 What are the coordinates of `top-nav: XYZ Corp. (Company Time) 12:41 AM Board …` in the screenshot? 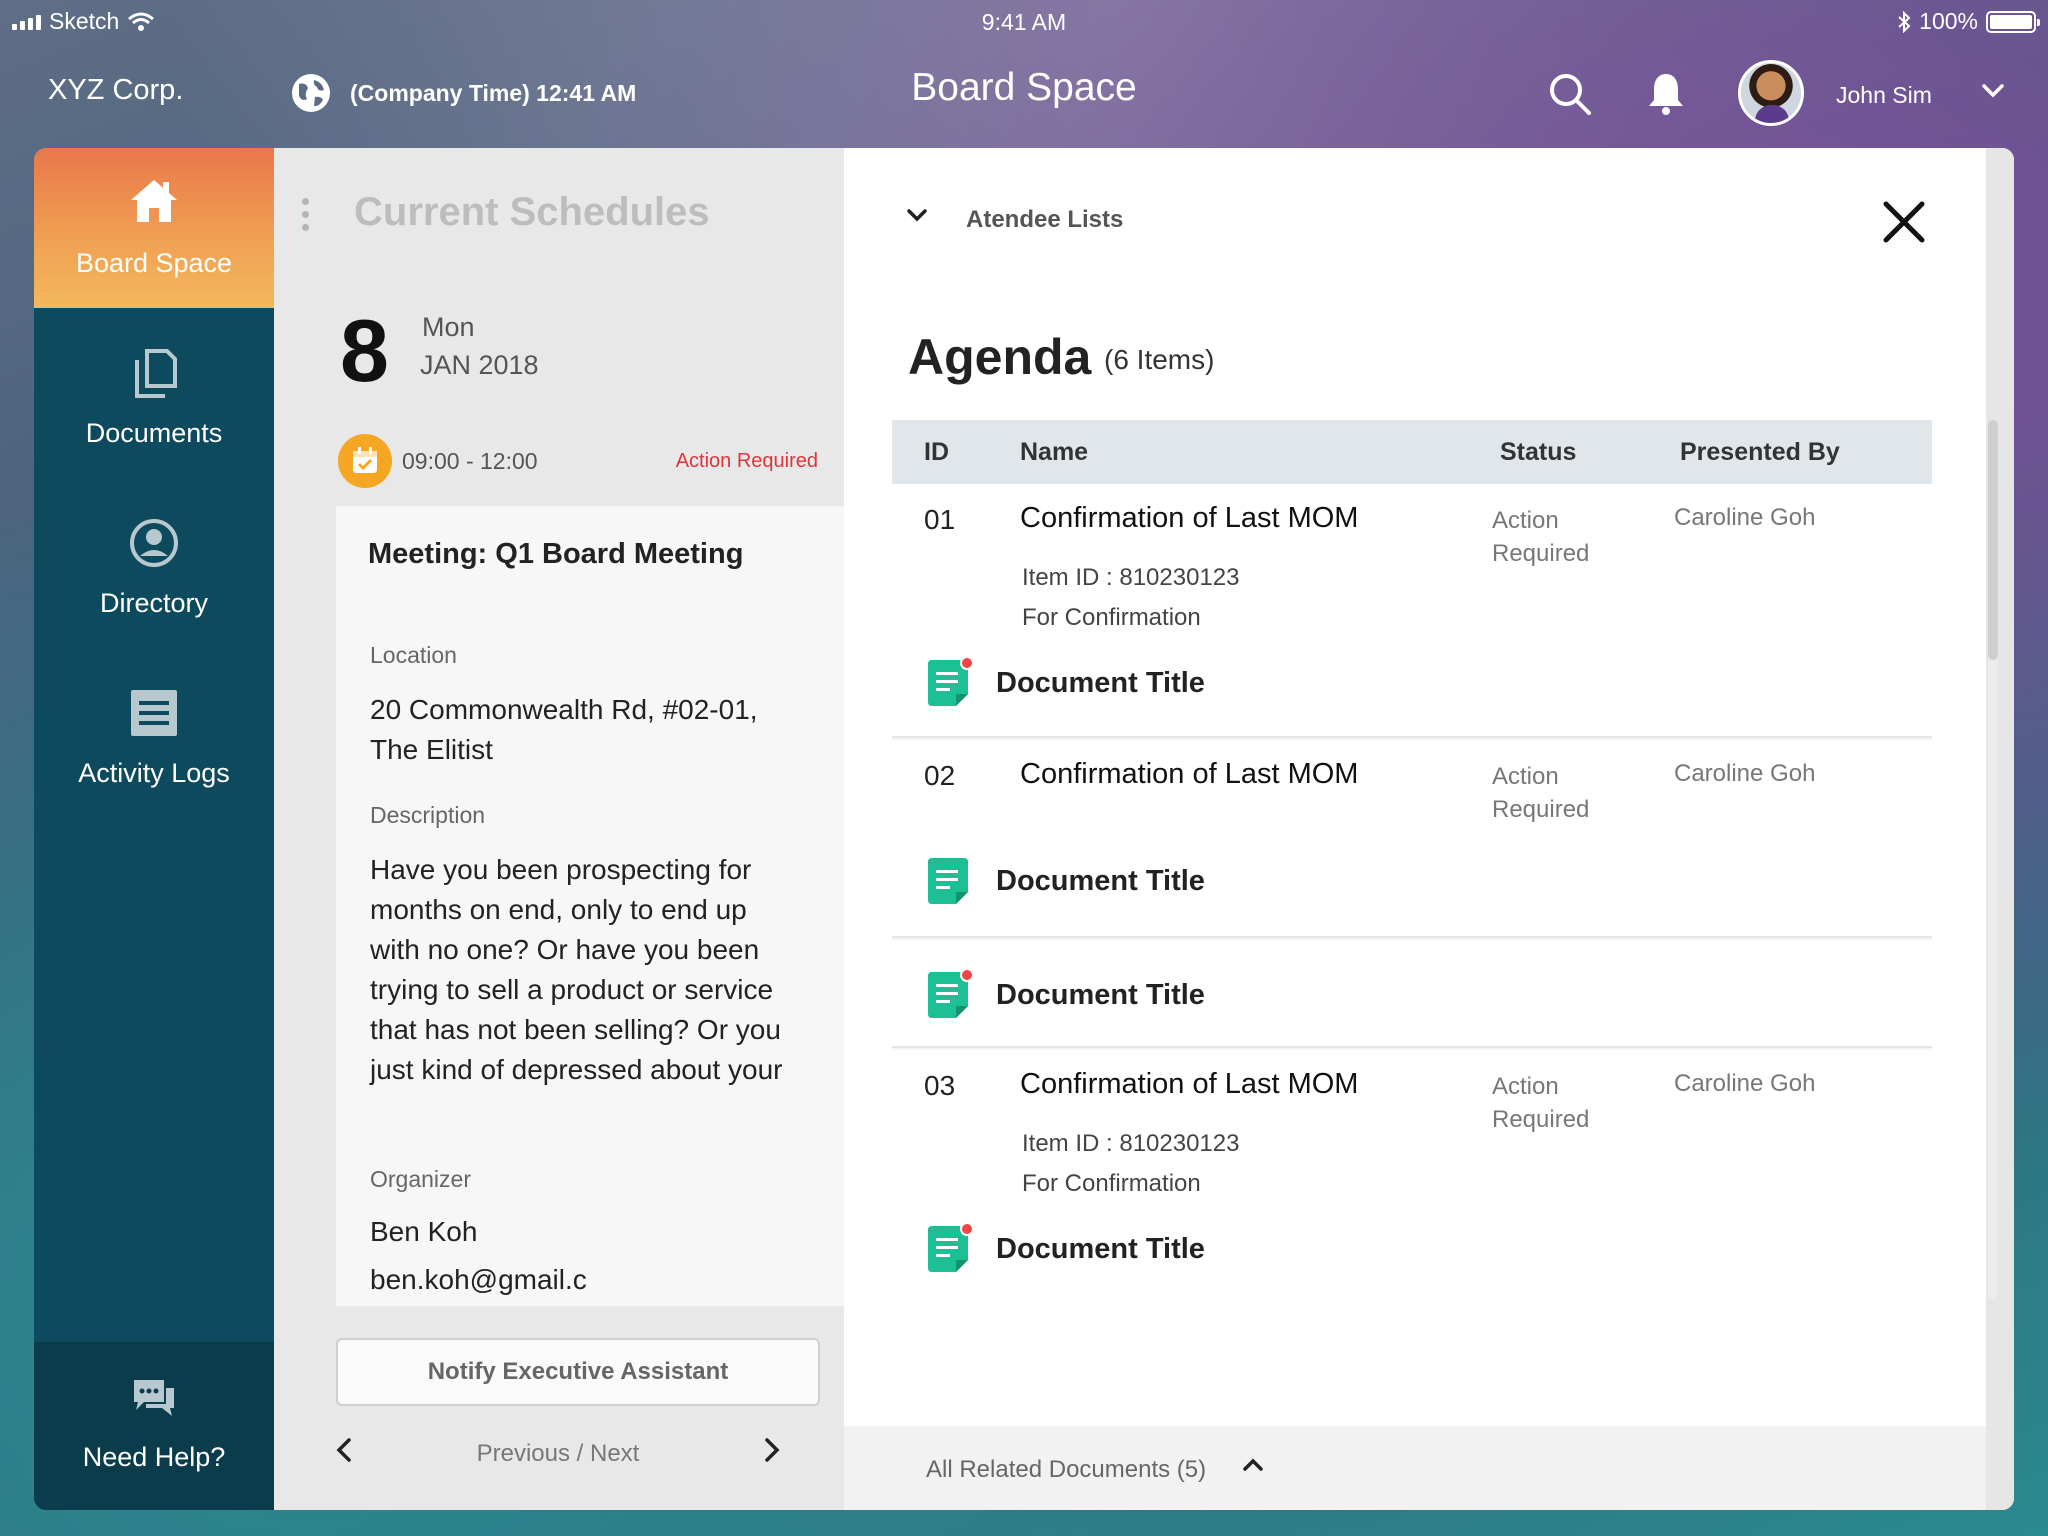 It's located at (1024, 96).